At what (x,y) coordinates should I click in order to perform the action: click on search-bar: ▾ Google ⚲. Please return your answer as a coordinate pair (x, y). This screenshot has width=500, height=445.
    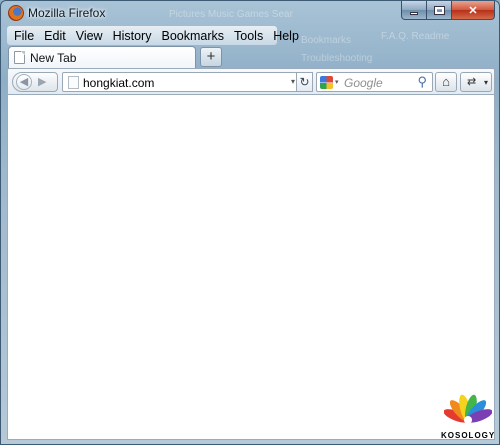
    Looking at the image, I should click on (374, 82).